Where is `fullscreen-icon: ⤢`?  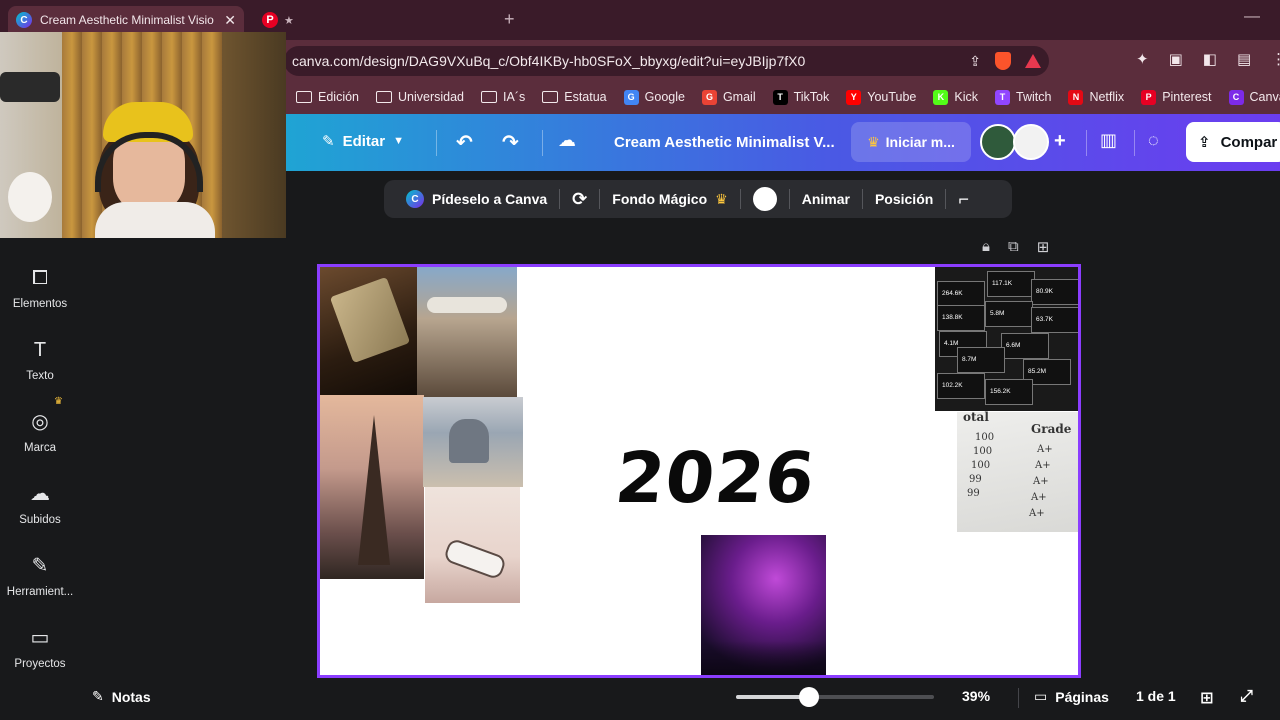 fullscreen-icon: ⤢ is located at coordinates (1246, 697).